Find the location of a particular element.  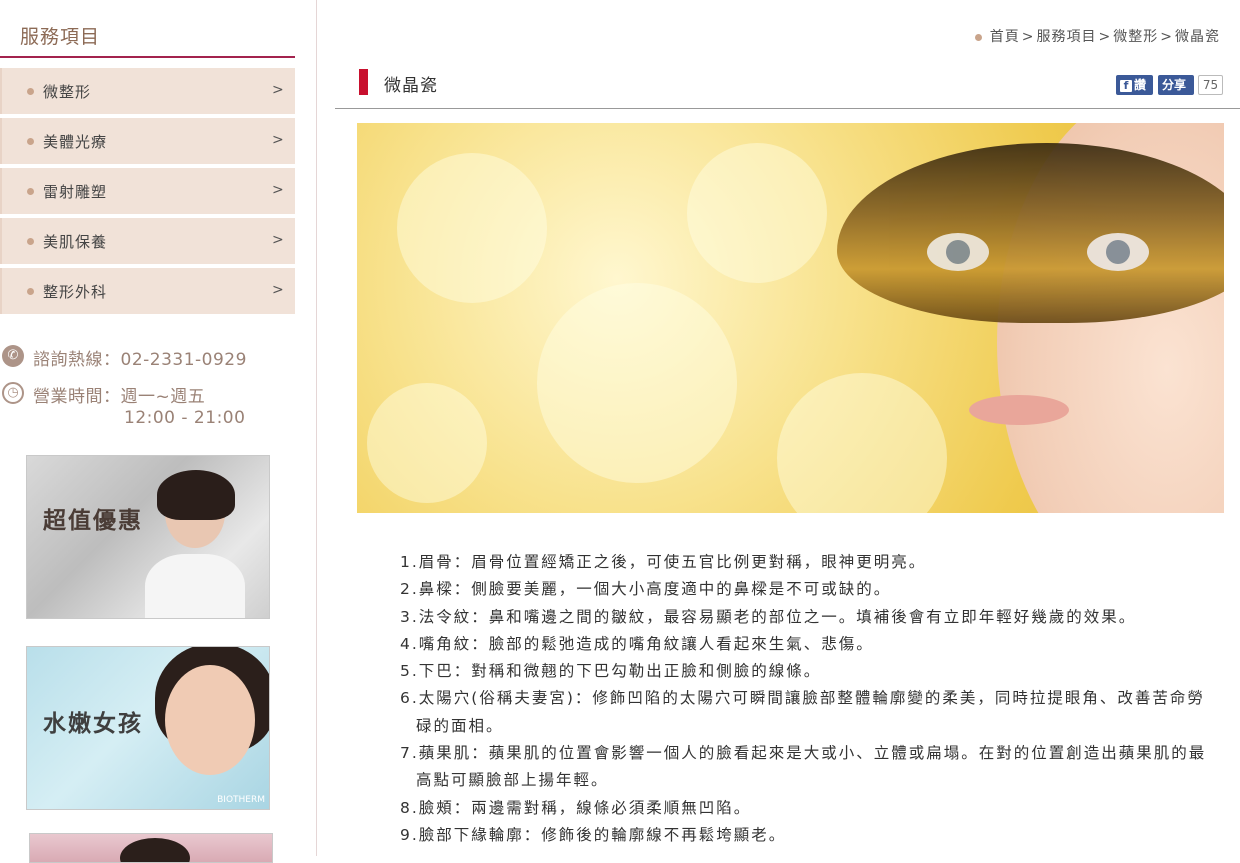

hours-time: 12:00 - 21:00 is located at coordinates (185, 418).